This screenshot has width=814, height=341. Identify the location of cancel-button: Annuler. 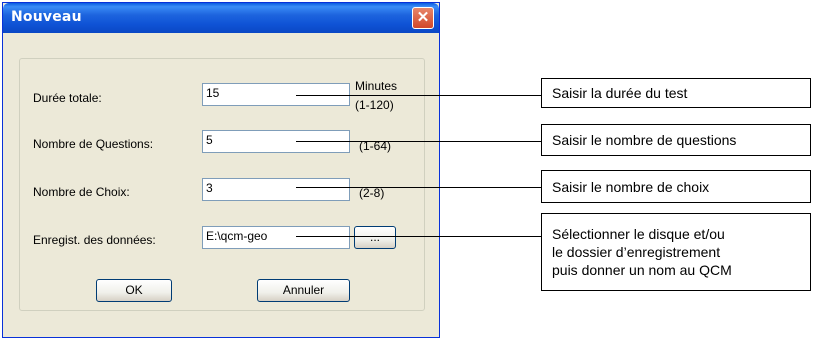
(303, 290).